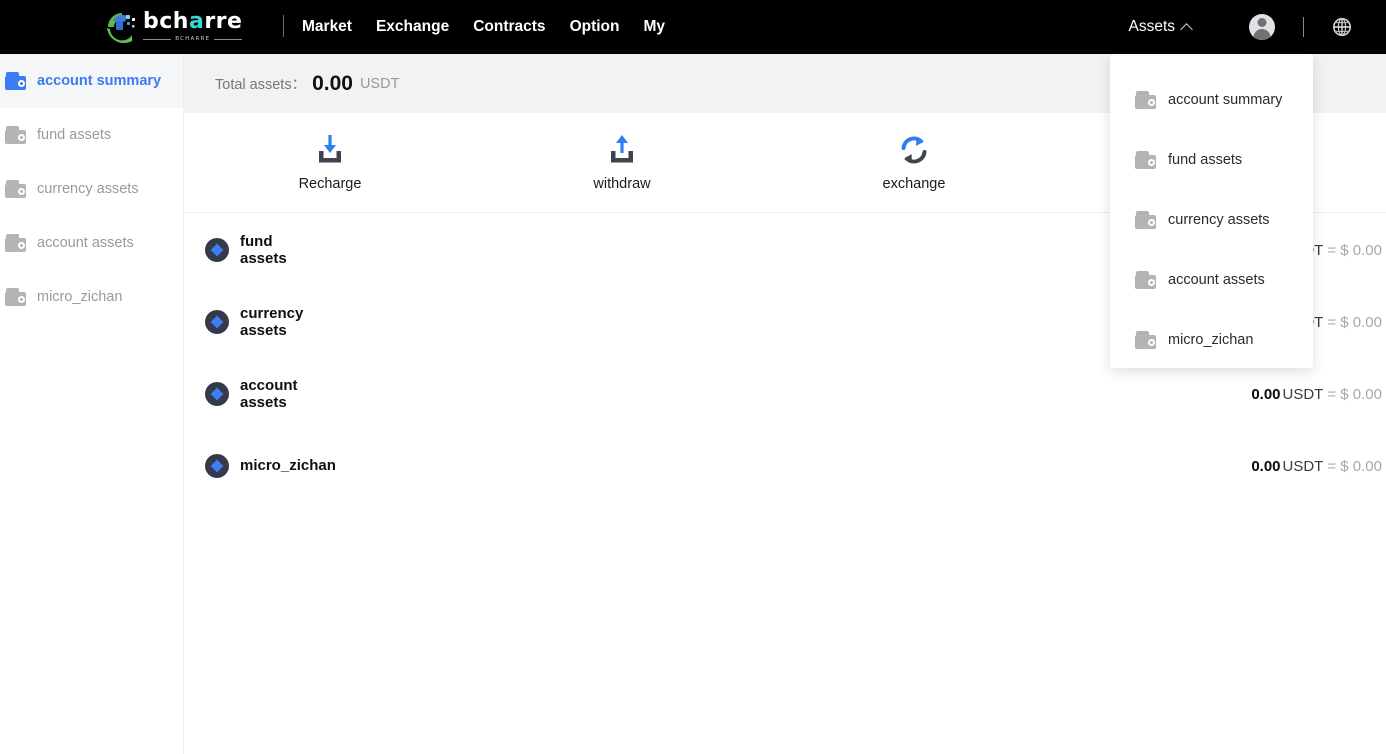 This screenshot has height=754, width=1386. What do you see at coordinates (655, 27) in the screenshot?
I see `nav-my: My` at bounding box center [655, 27].